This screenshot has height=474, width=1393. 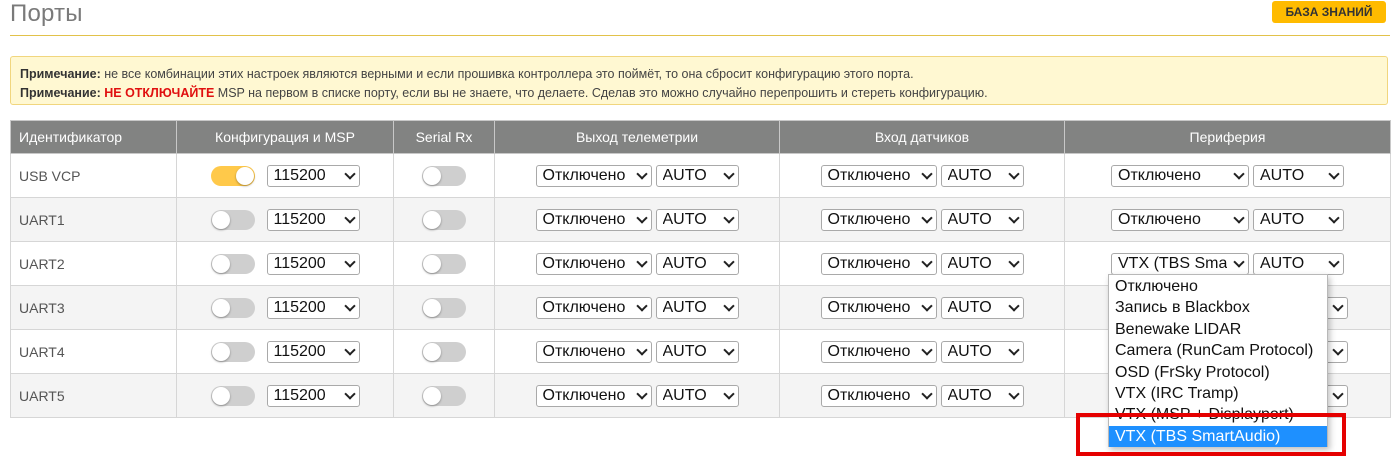 What do you see at coordinates (1329, 12) in the screenshot?
I see `knowledge-base-button: БАЗА ЗНАНИЙ` at bounding box center [1329, 12].